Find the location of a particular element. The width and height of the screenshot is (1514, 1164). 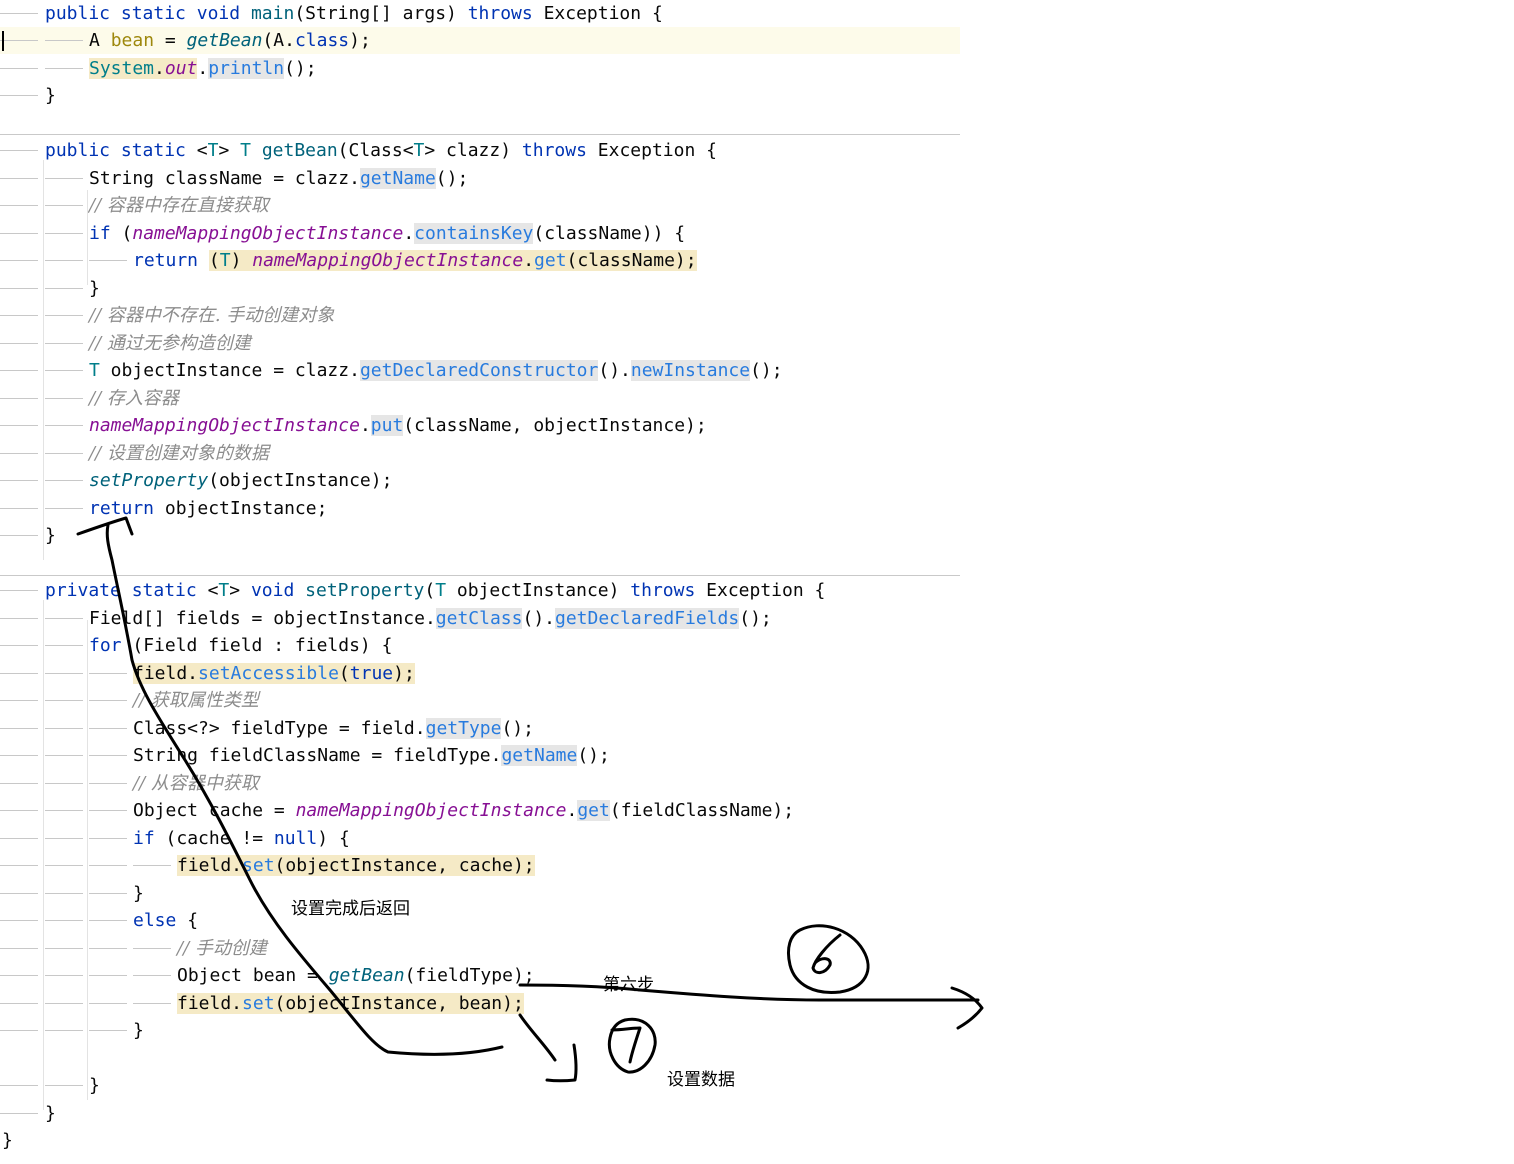

bracket-stroke is located at coordinates (561, 1063).